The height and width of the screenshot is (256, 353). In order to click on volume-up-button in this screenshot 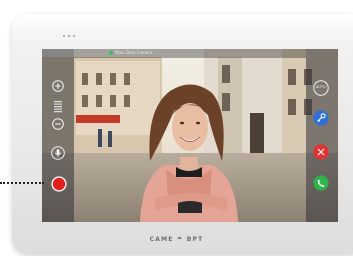, I will do `click(58, 86)`.